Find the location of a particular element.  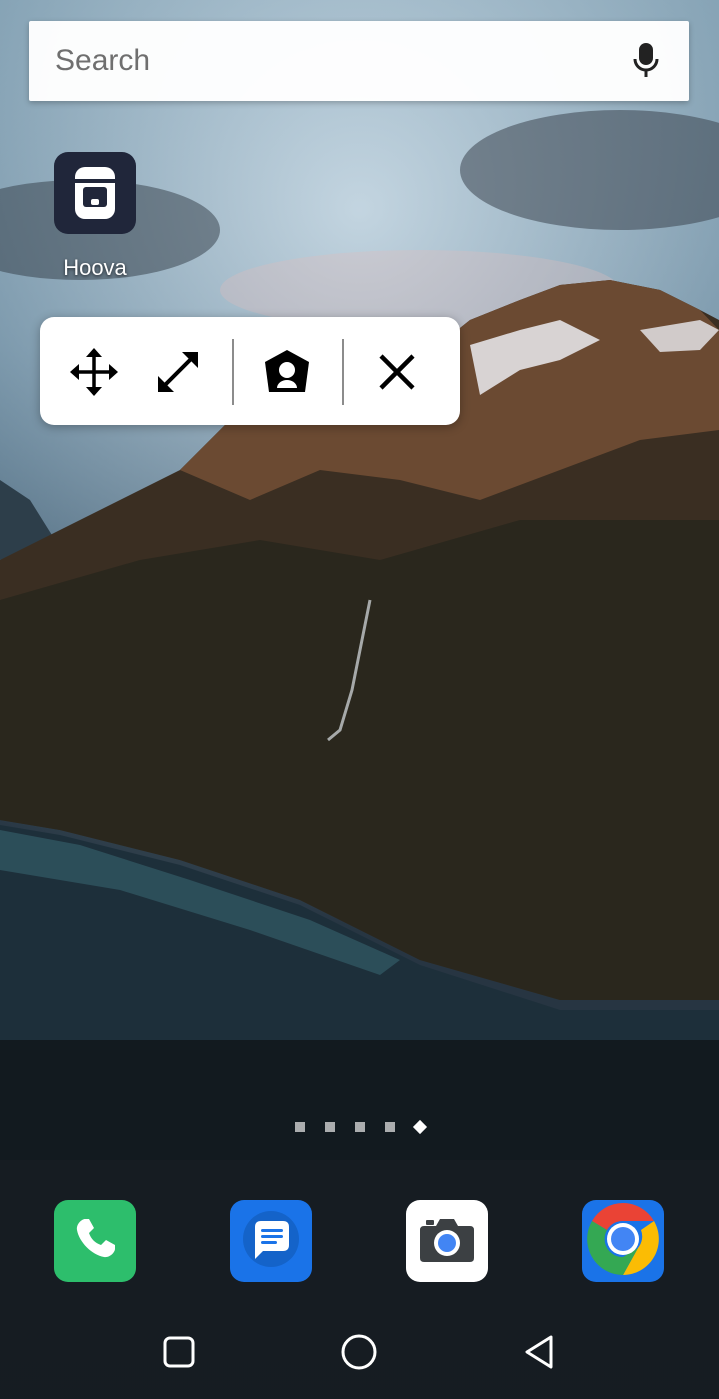

close-icon is located at coordinates (397, 372).